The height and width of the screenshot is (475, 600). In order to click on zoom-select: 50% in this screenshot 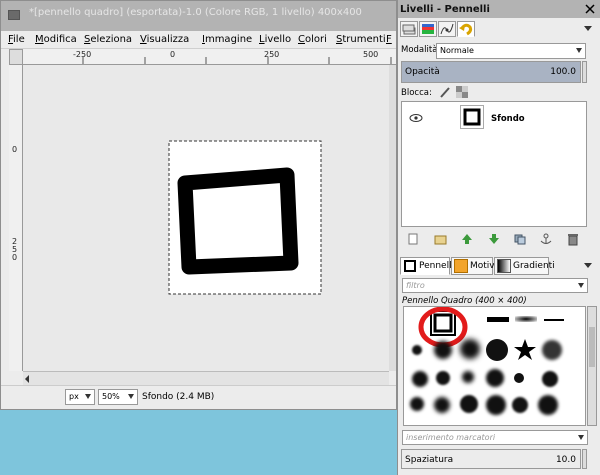, I will do `click(118, 397)`.